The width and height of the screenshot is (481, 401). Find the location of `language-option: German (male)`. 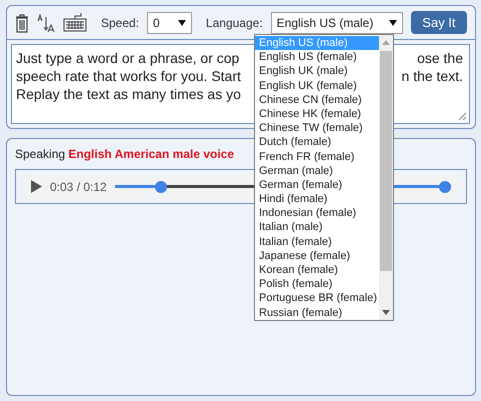

language-option: German (male) is located at coordinates (317, 171).